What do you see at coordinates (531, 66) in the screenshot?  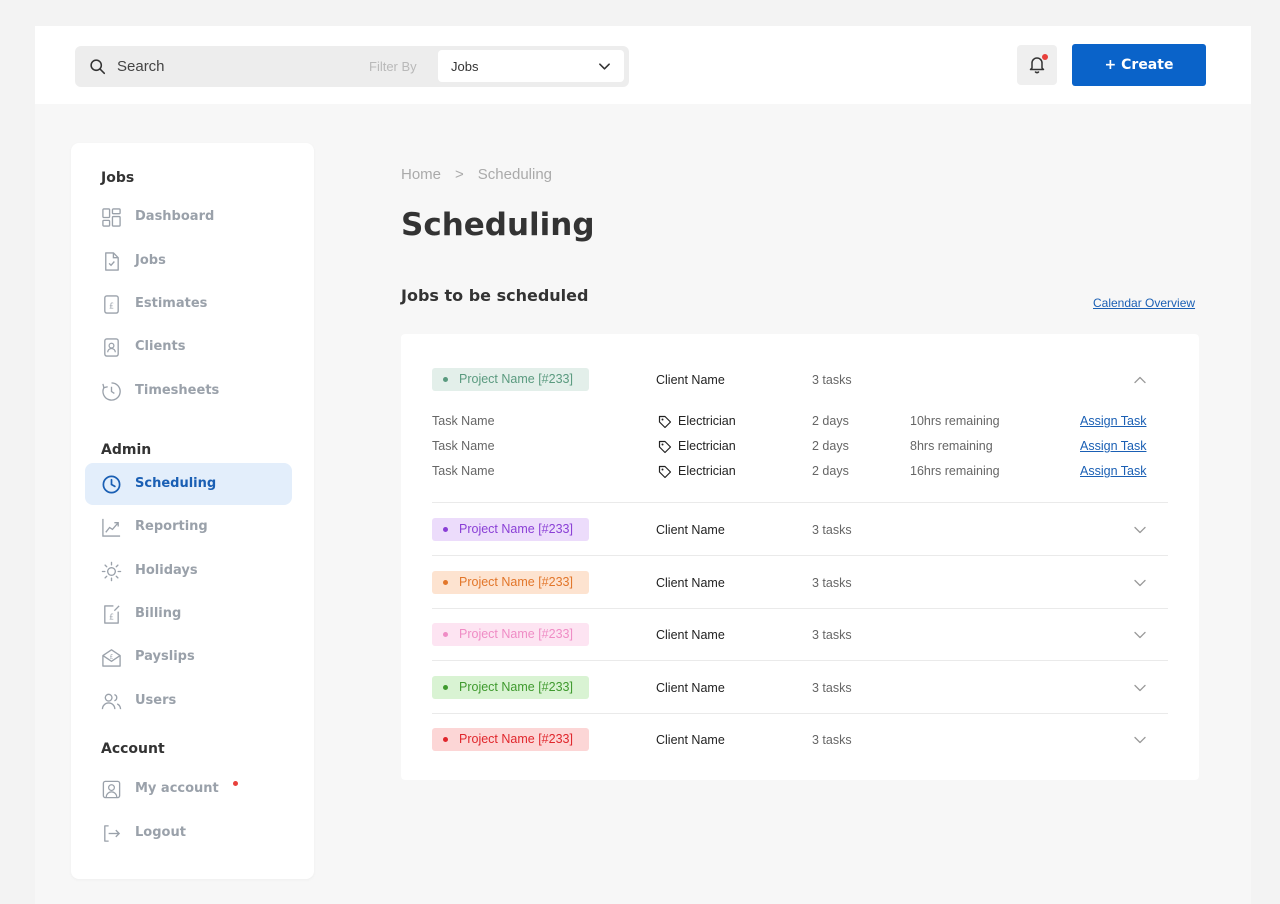 I see `filter-select: Jobs` at bounding box center [531, 66].